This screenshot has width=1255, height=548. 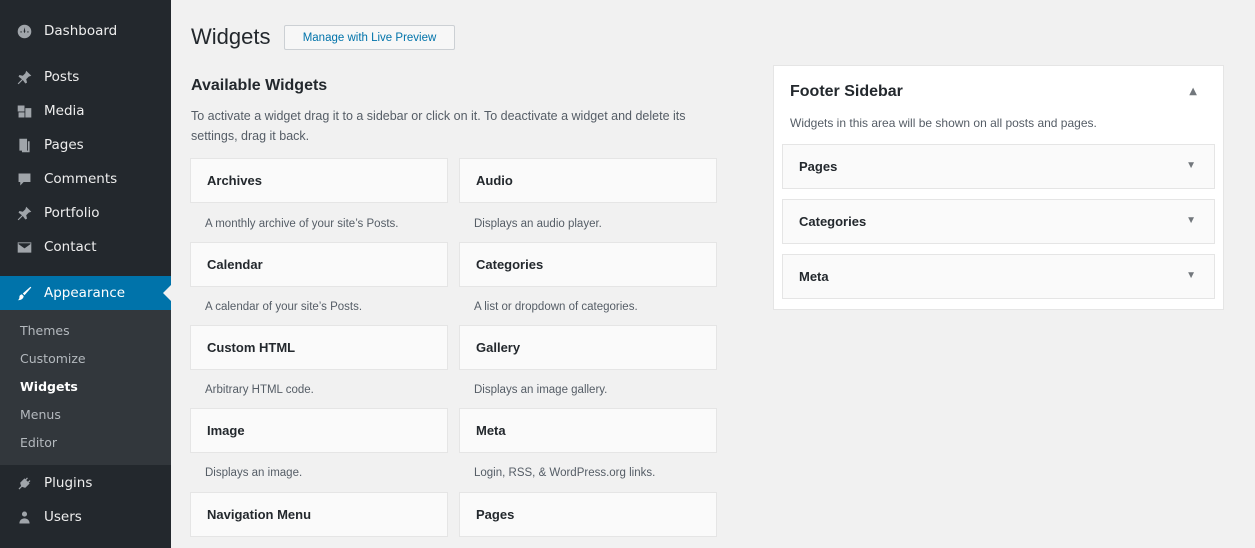 What do you see at coordinates (24, 517) in the screenshot?
I see `user-icon` at bounding box center [24, 517].